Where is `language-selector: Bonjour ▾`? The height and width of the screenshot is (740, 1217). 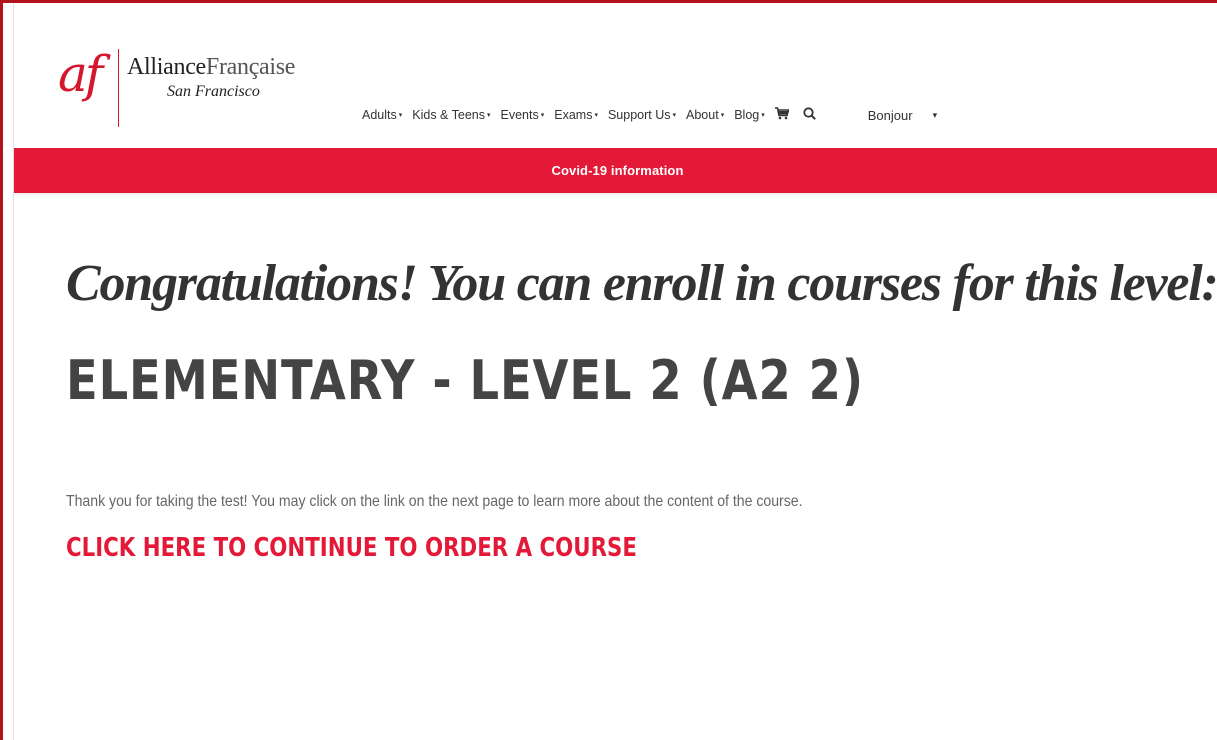
language-selector: Bonjour ▾ is located at coordinates (902, 115).